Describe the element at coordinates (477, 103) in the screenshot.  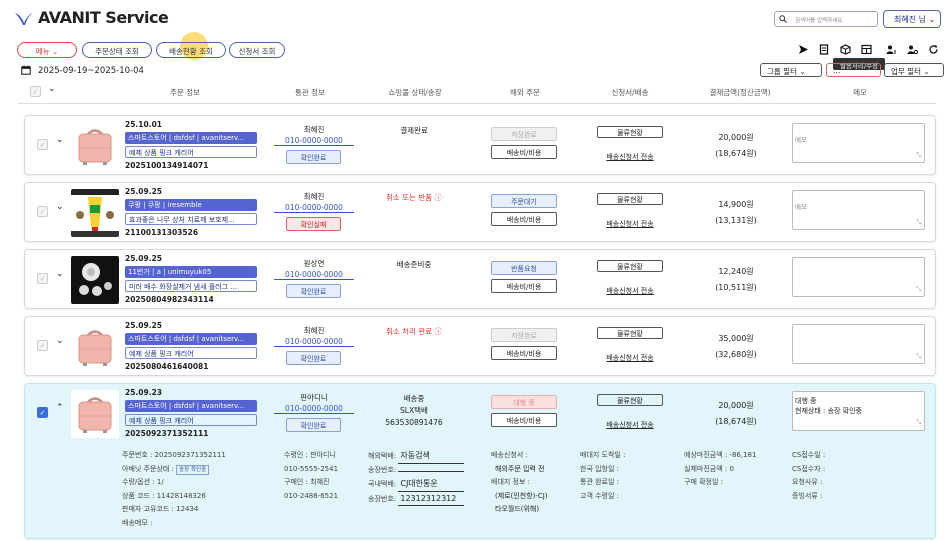
I see `header-divider` at that location.